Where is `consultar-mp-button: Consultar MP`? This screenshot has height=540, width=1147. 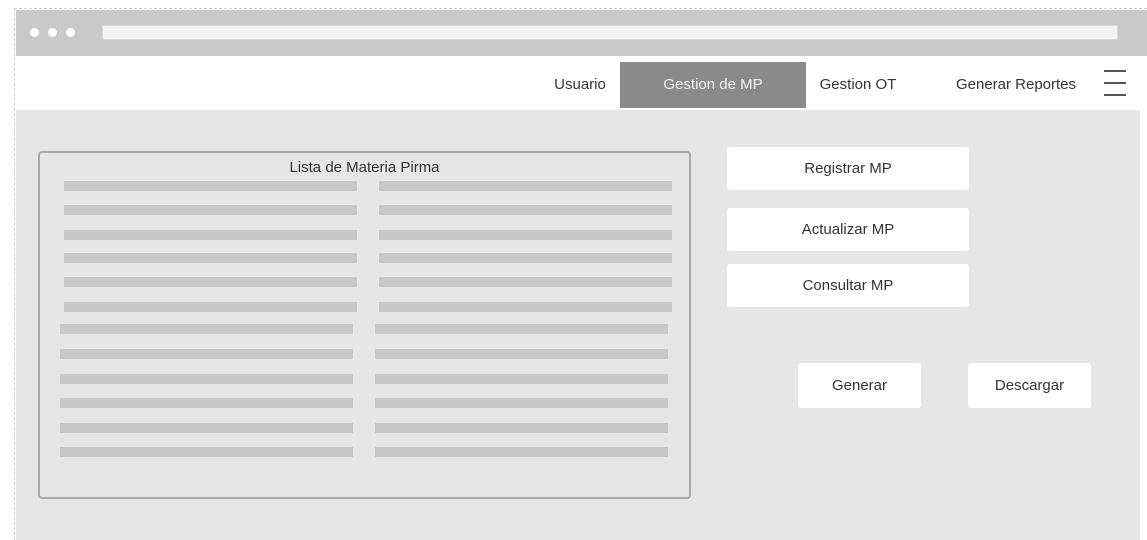 consultar-mp-button: Consultar MP is located at coordinates (848, 285).